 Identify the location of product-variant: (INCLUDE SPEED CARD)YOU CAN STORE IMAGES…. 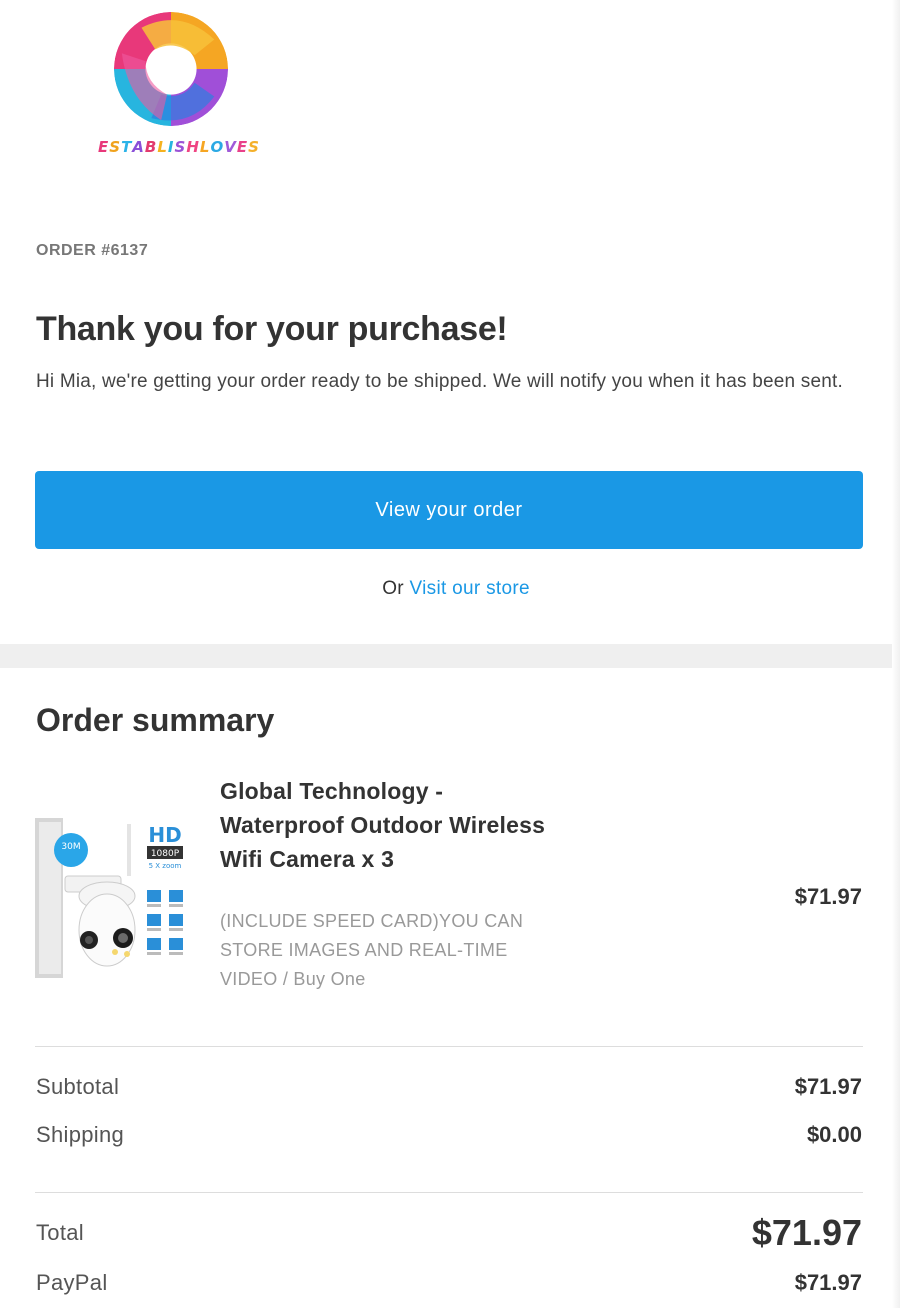
(372, 950).